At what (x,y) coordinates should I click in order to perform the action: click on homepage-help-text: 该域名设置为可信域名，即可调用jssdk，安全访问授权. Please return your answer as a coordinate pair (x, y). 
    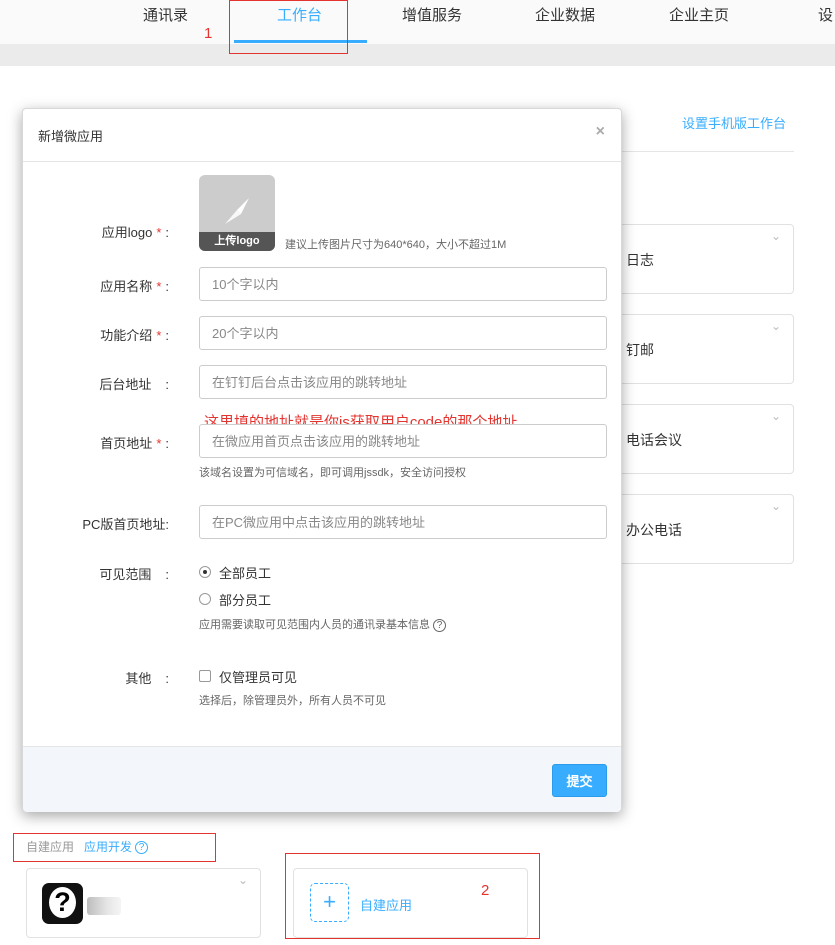
    Looking at the image, I should click on (333, 473).